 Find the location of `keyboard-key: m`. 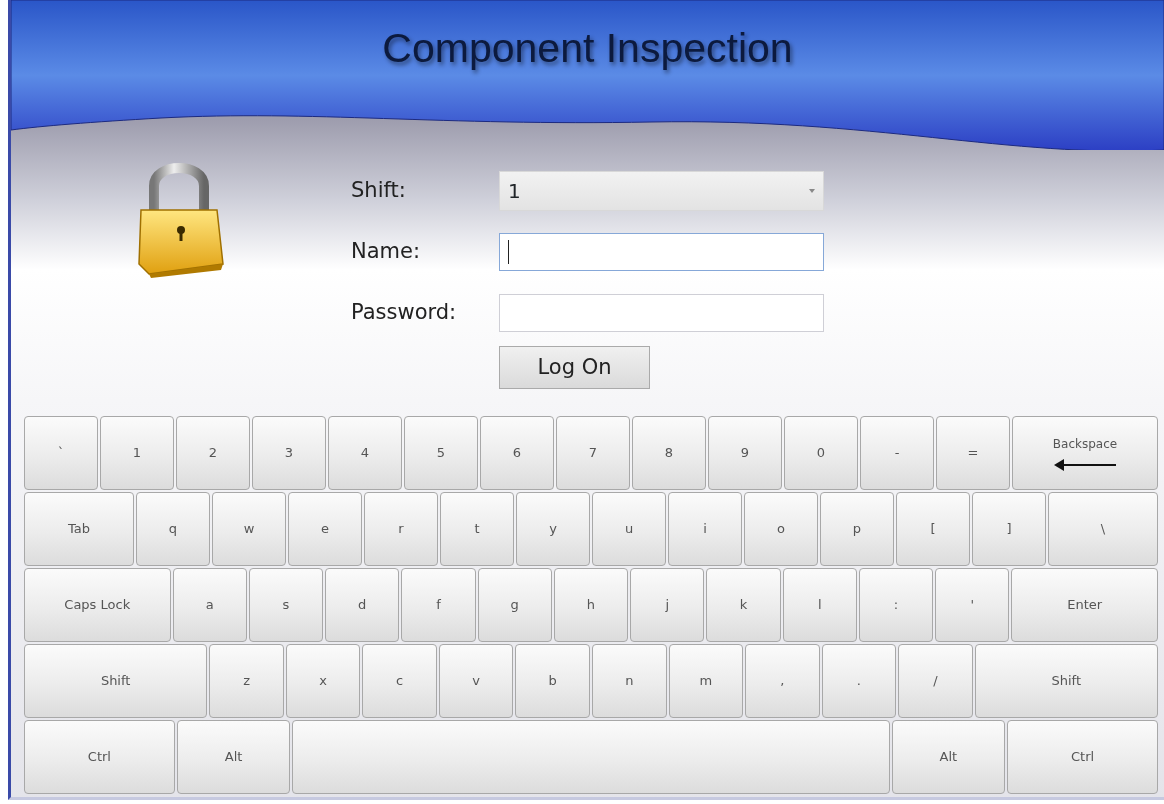

keyboard-key: m is located at coordinates (706, 681).